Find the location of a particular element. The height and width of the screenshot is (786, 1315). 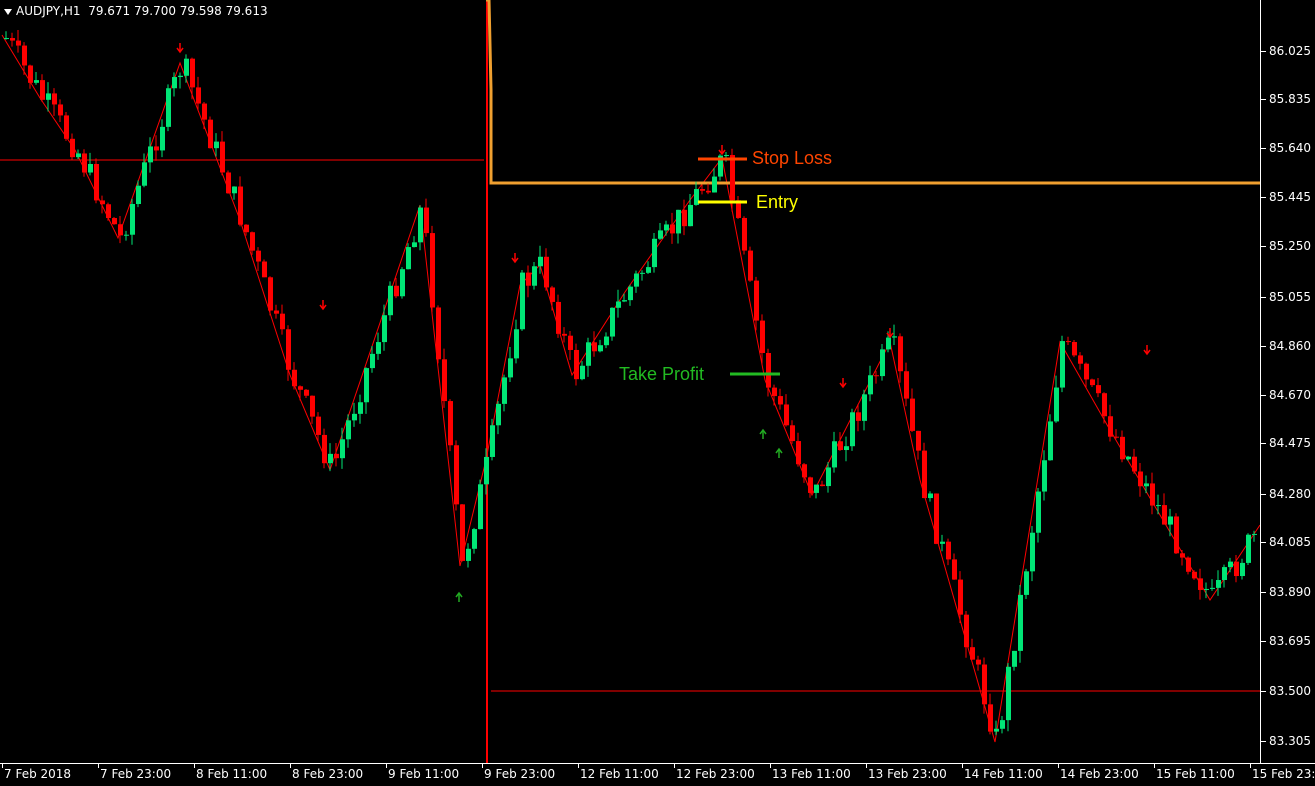

price-label: 85.250 is located at coordinates (1290, 246).